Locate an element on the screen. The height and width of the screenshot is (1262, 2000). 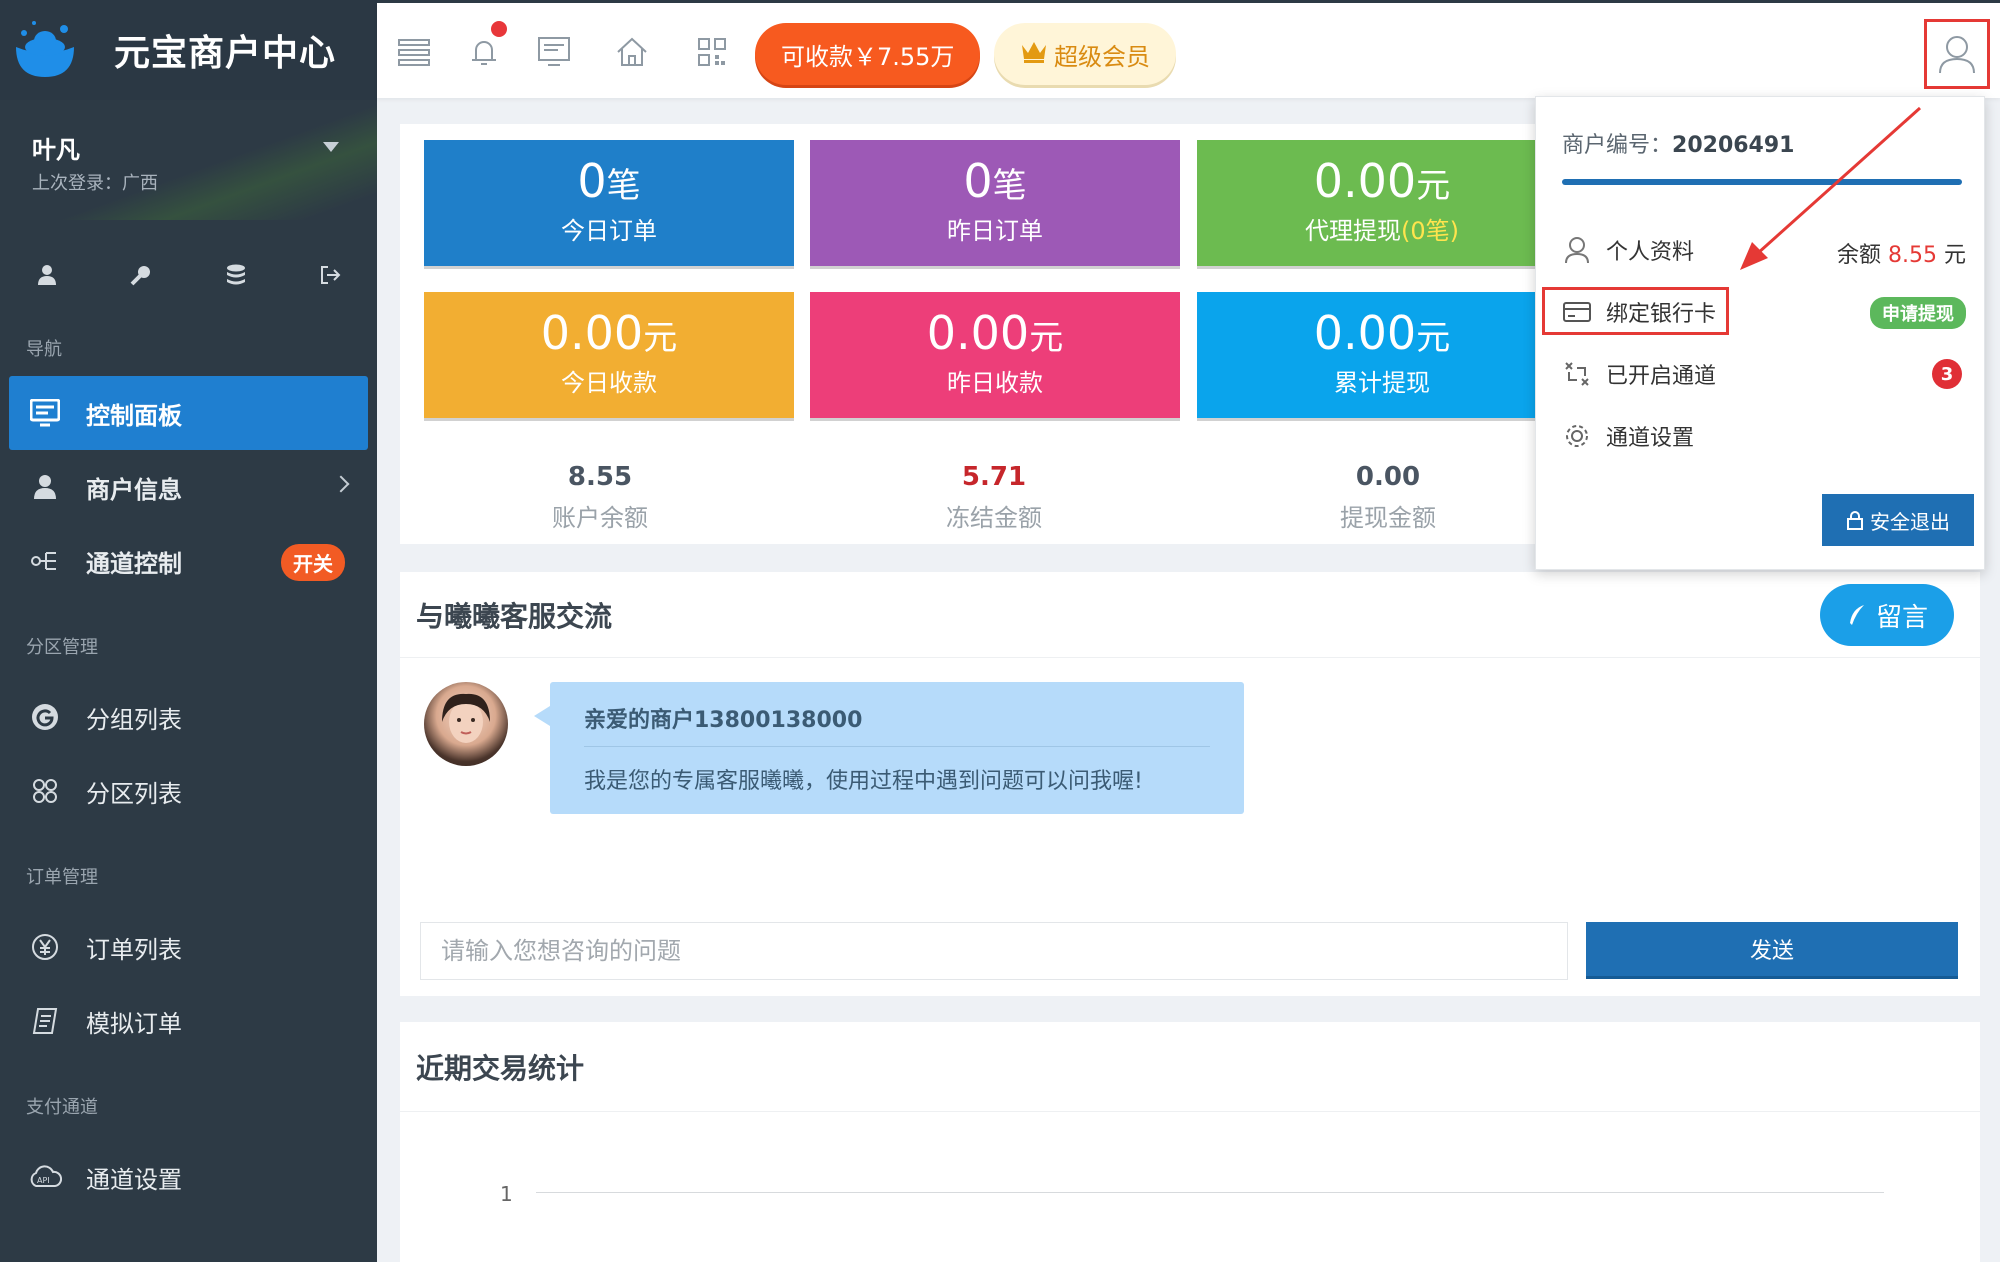
question-input is located at coordinates (994, 951).